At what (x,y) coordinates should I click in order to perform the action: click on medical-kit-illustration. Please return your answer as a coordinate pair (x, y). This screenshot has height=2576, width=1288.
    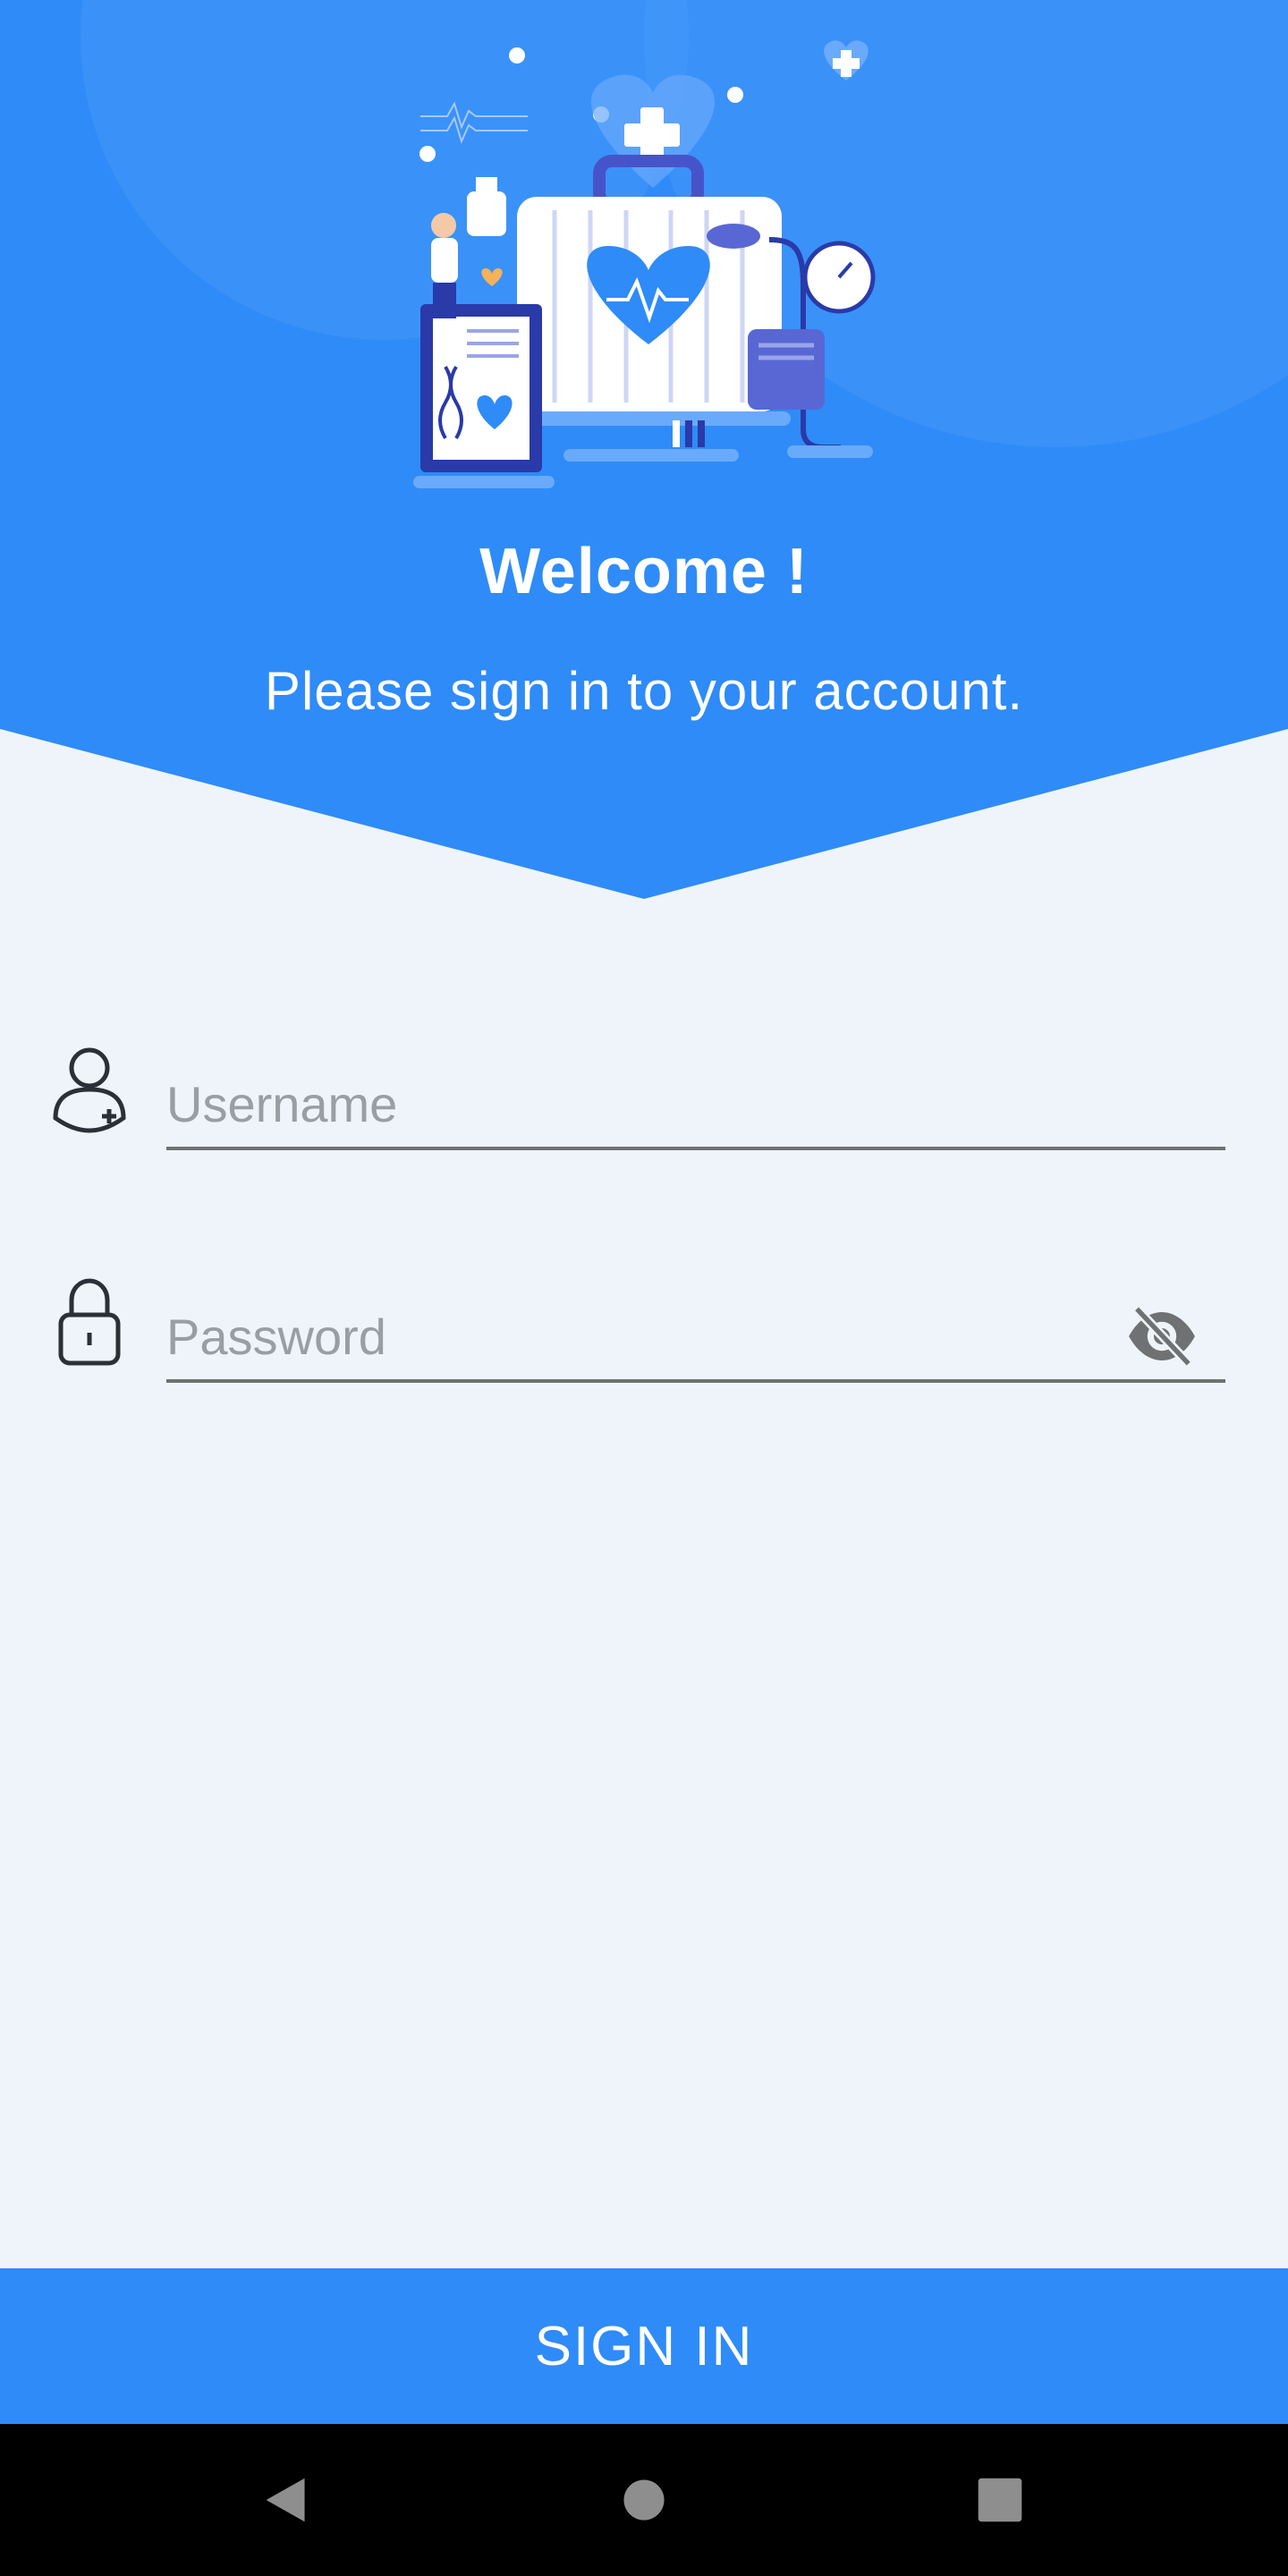
    Looking at the image, I should click on (644, 259).